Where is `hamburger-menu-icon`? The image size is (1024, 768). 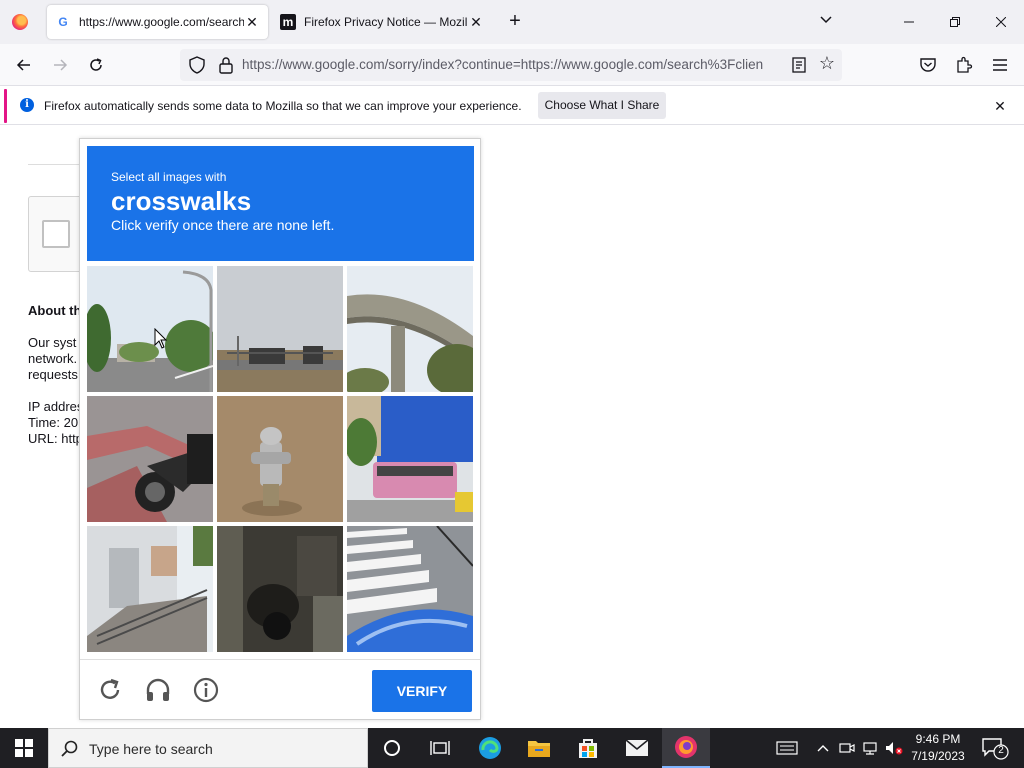
hamburger-menu-icon is located at coordinates (1000, 65).